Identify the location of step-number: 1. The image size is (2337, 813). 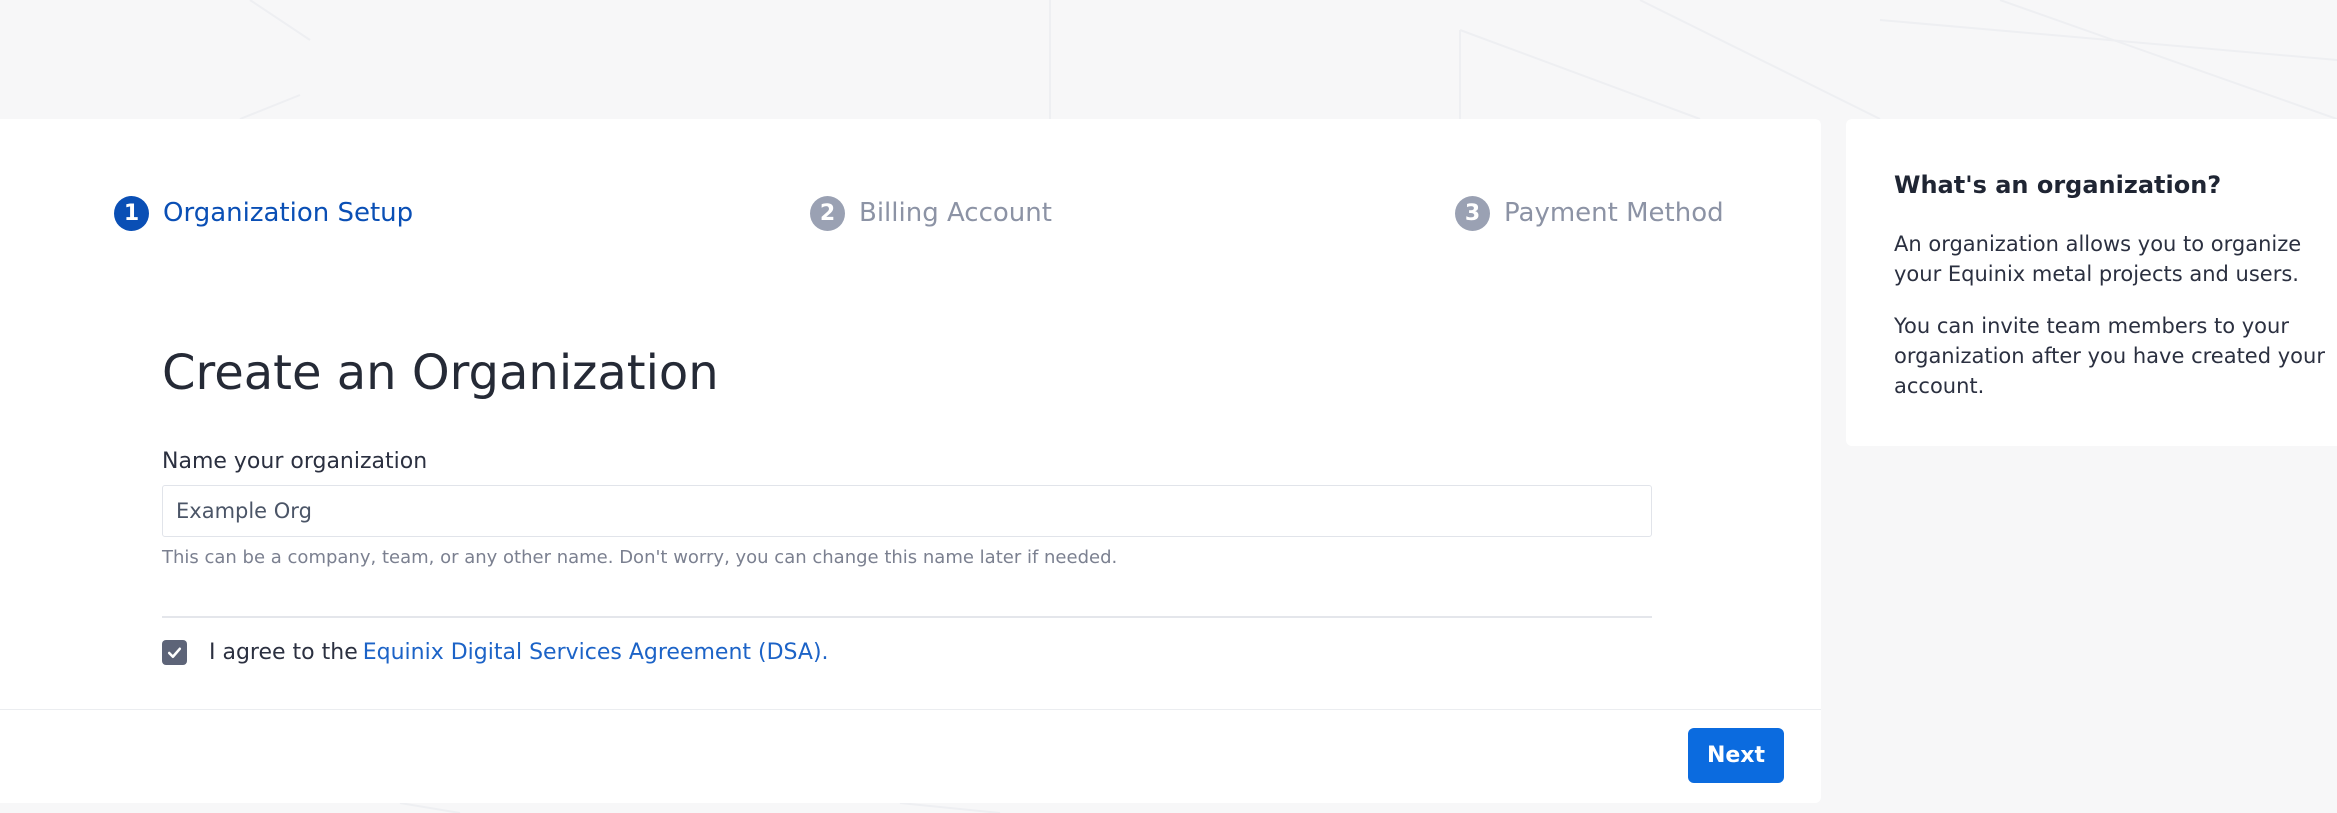
(131, 213).